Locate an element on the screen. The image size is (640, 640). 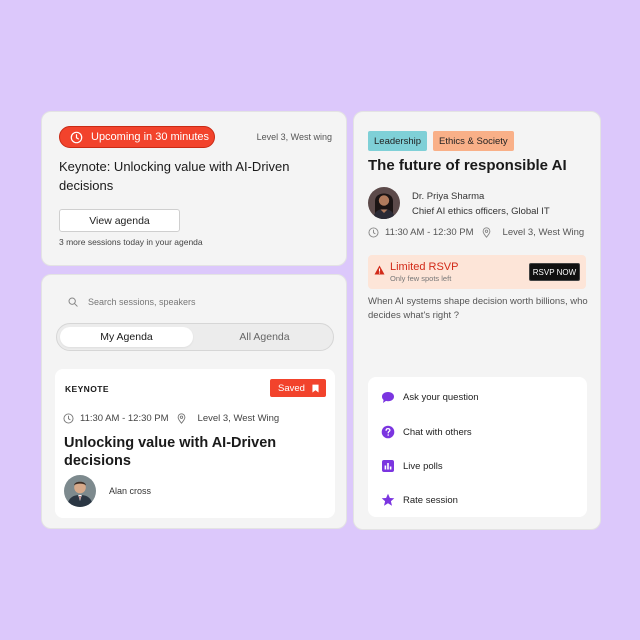
session-type-label: KEYNOTE is located at coordinates (87, 389).